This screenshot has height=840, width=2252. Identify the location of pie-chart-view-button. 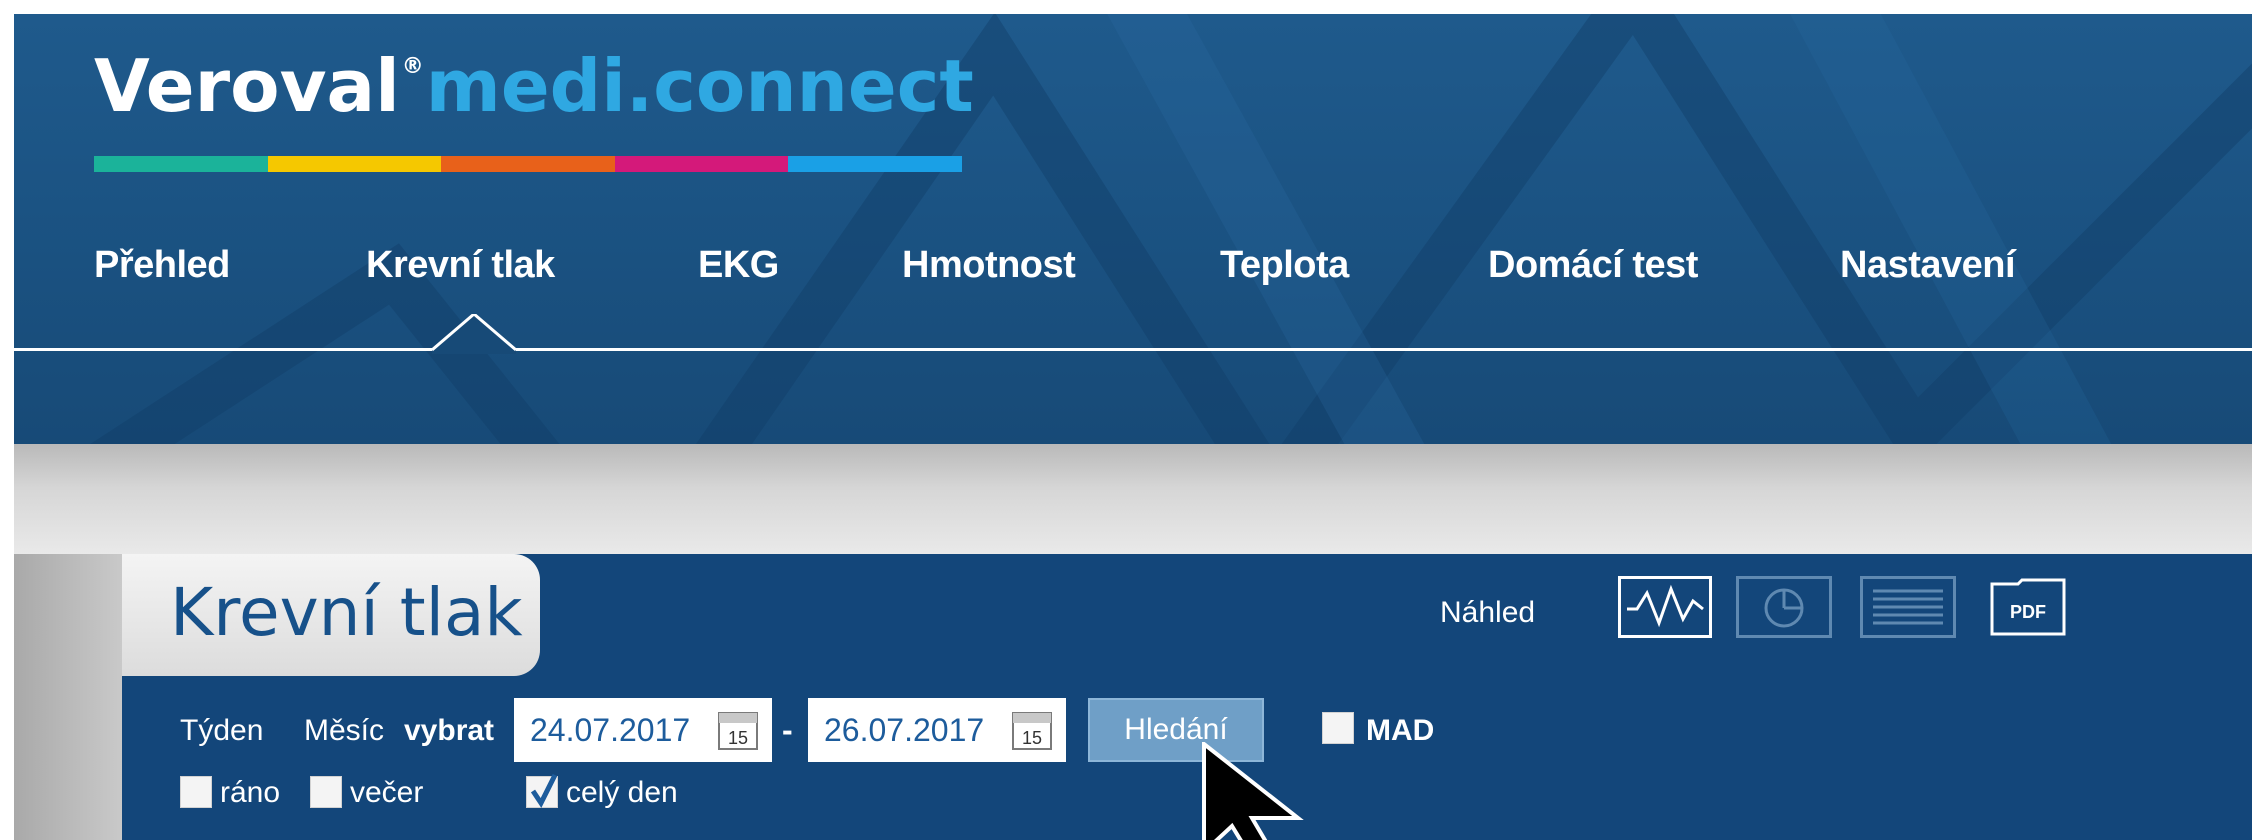
(1784, 607).